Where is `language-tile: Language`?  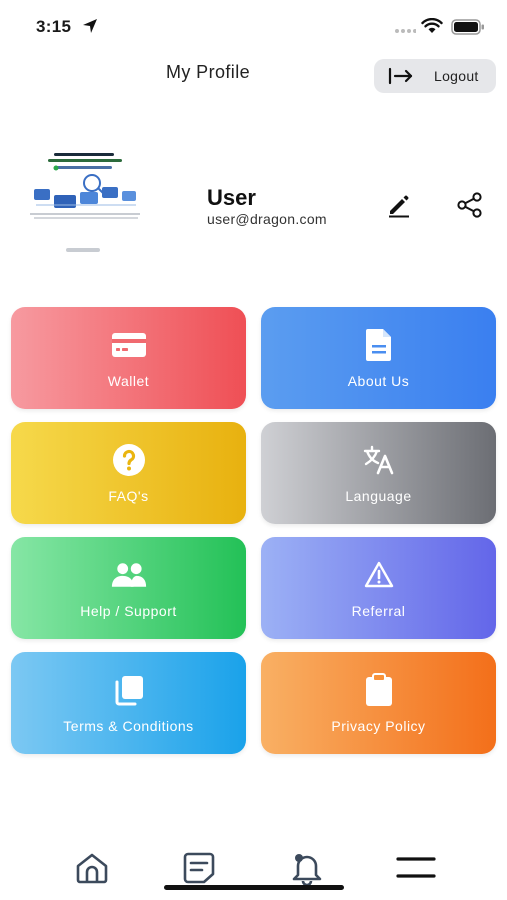 language-tile: Language is located at coordinates (378, 473).